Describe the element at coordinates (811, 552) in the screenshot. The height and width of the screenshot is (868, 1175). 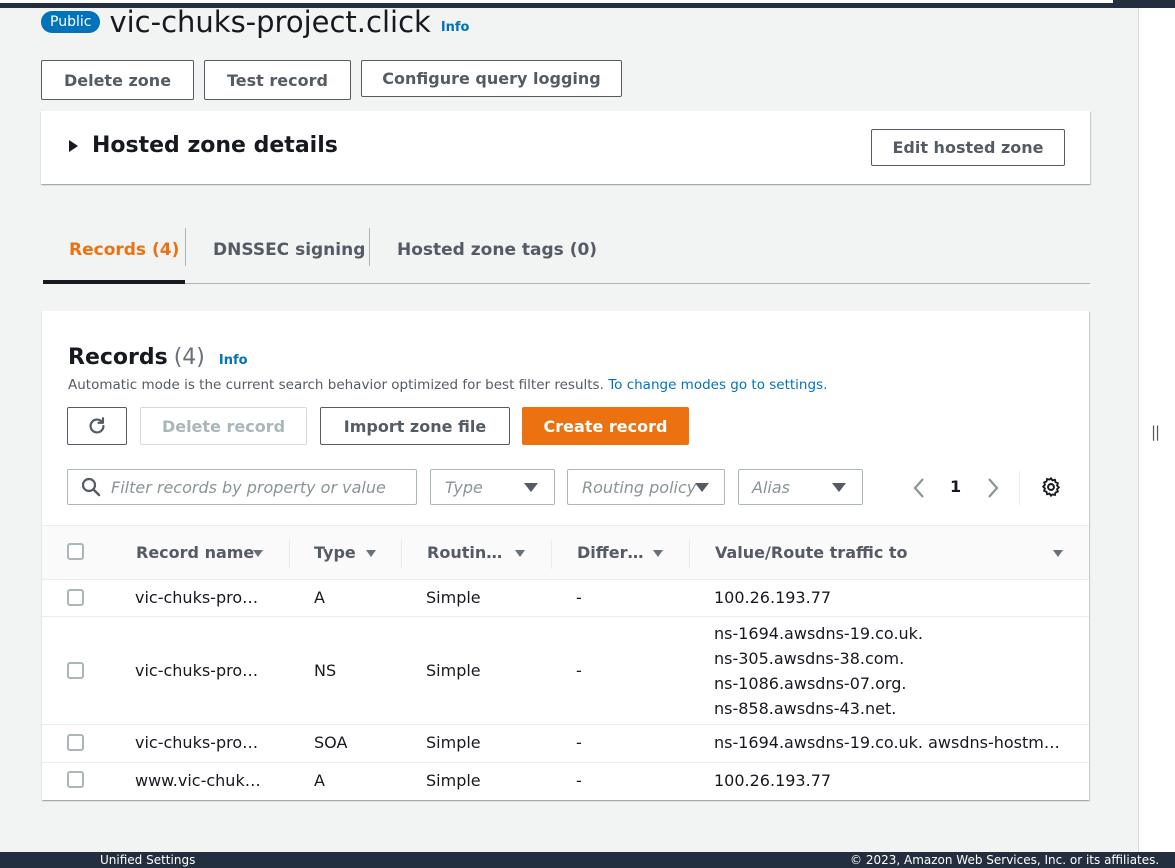
I see `column-header-value: Value/Route traffic to` at that location.